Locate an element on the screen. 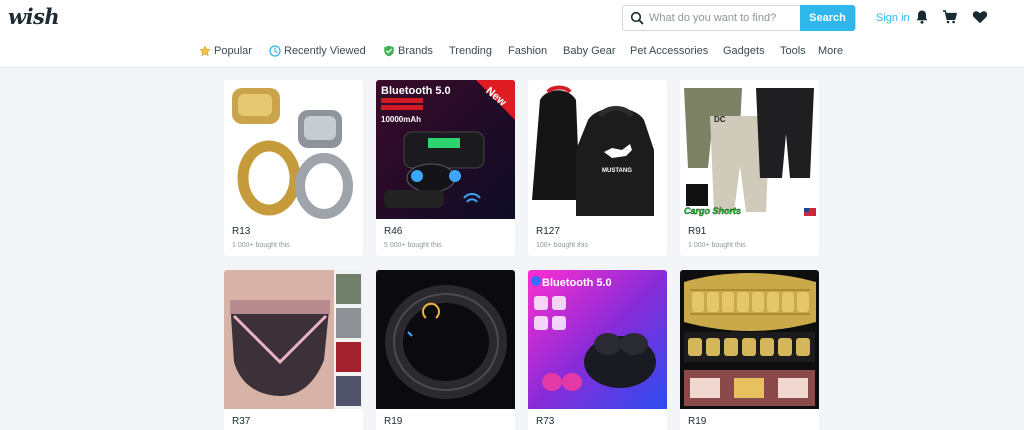  verified-shield-icon is located at coordinates (389, 51).